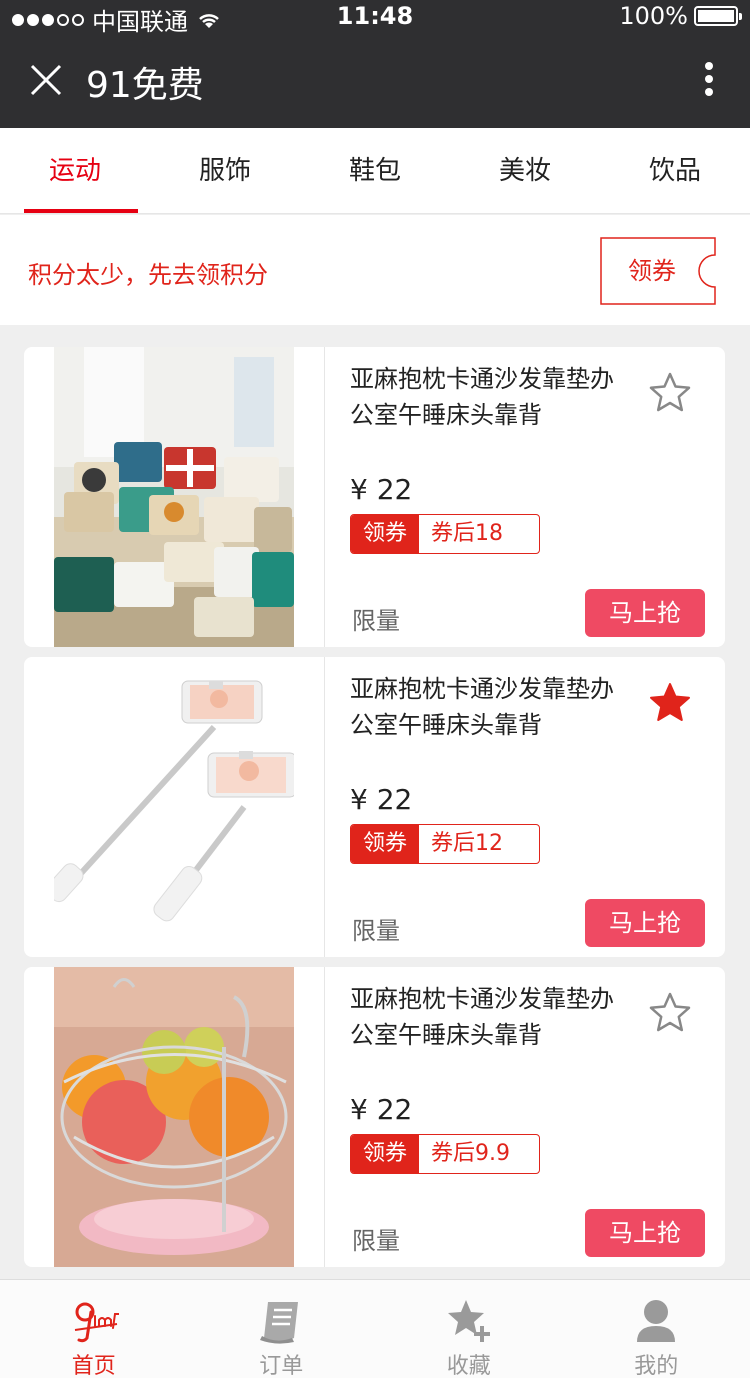 The height and width of the screenshot is (1378, 750). I want to click on coupon-tag-value: 券后12, so click(467, 843).